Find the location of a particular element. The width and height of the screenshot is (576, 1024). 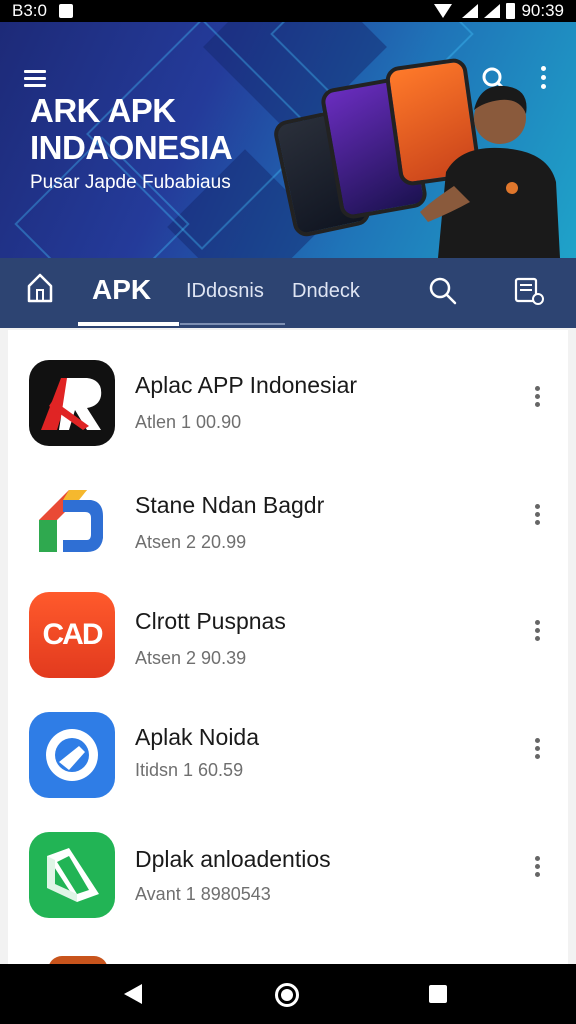

app-version: Avant 1 8980543 is located at coordinates (203, 894).